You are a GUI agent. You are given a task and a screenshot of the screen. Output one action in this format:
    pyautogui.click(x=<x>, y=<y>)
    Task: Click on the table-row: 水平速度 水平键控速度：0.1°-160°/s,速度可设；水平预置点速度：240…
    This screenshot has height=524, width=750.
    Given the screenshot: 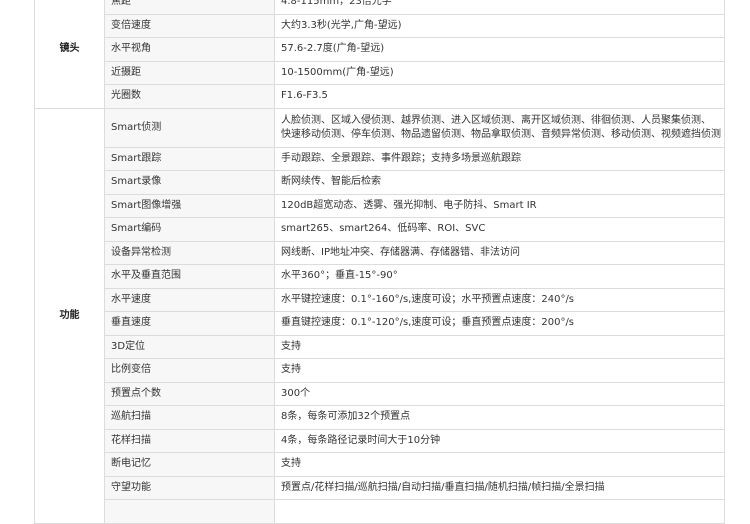 What is the action you would take?
    pyautogui.click(x=380, y=299)
    